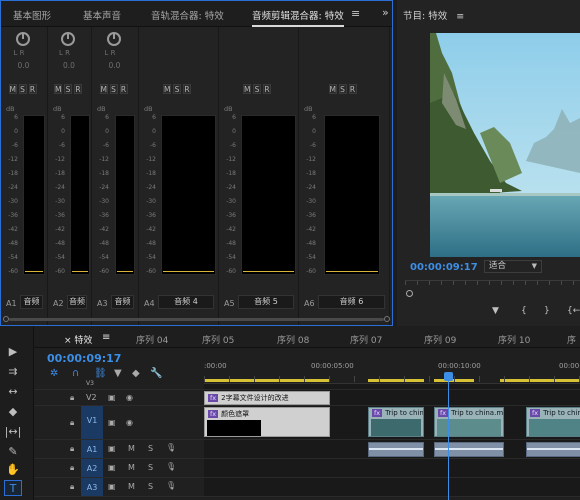 The width and height of the screenshot is (580, 500). What do you see at coordinates (218, 339) in the screenshot?
I see `tab-sequence-05: 序列 05` at bounding box center [218, 339].